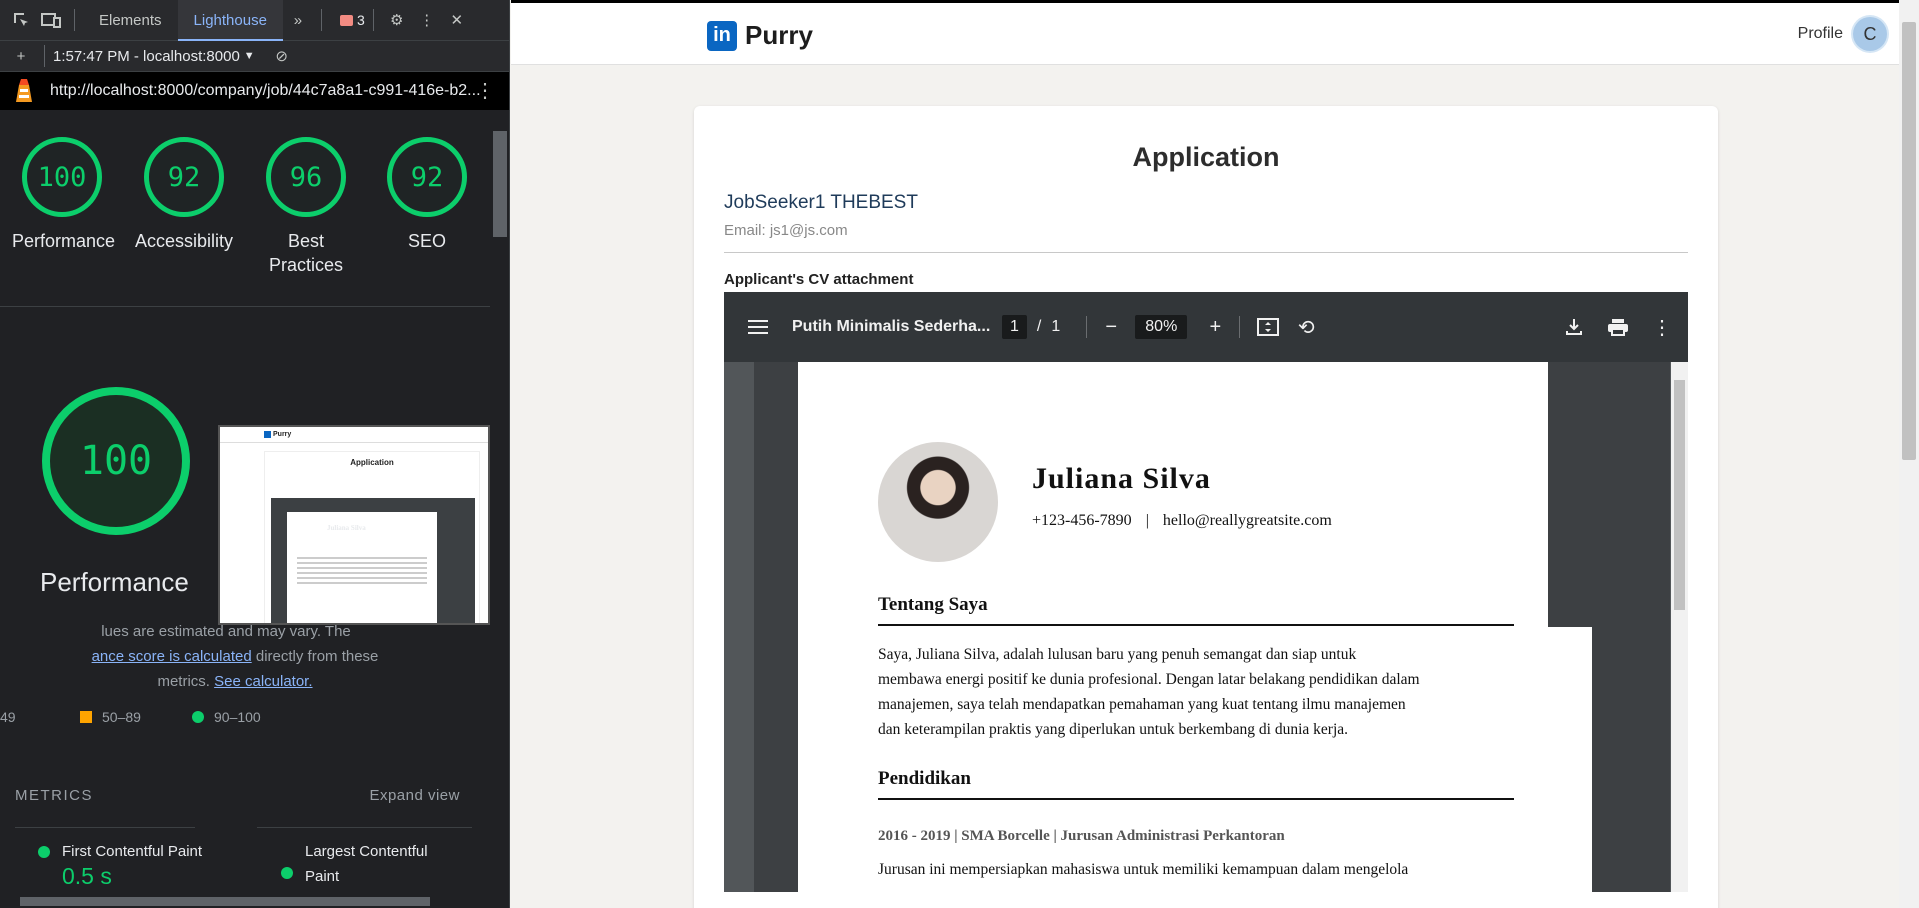  Describe the element at coordinates (819, 279) in the screenshot. I see `cv-attachment-label: Applicant's CV attachment` at that location.